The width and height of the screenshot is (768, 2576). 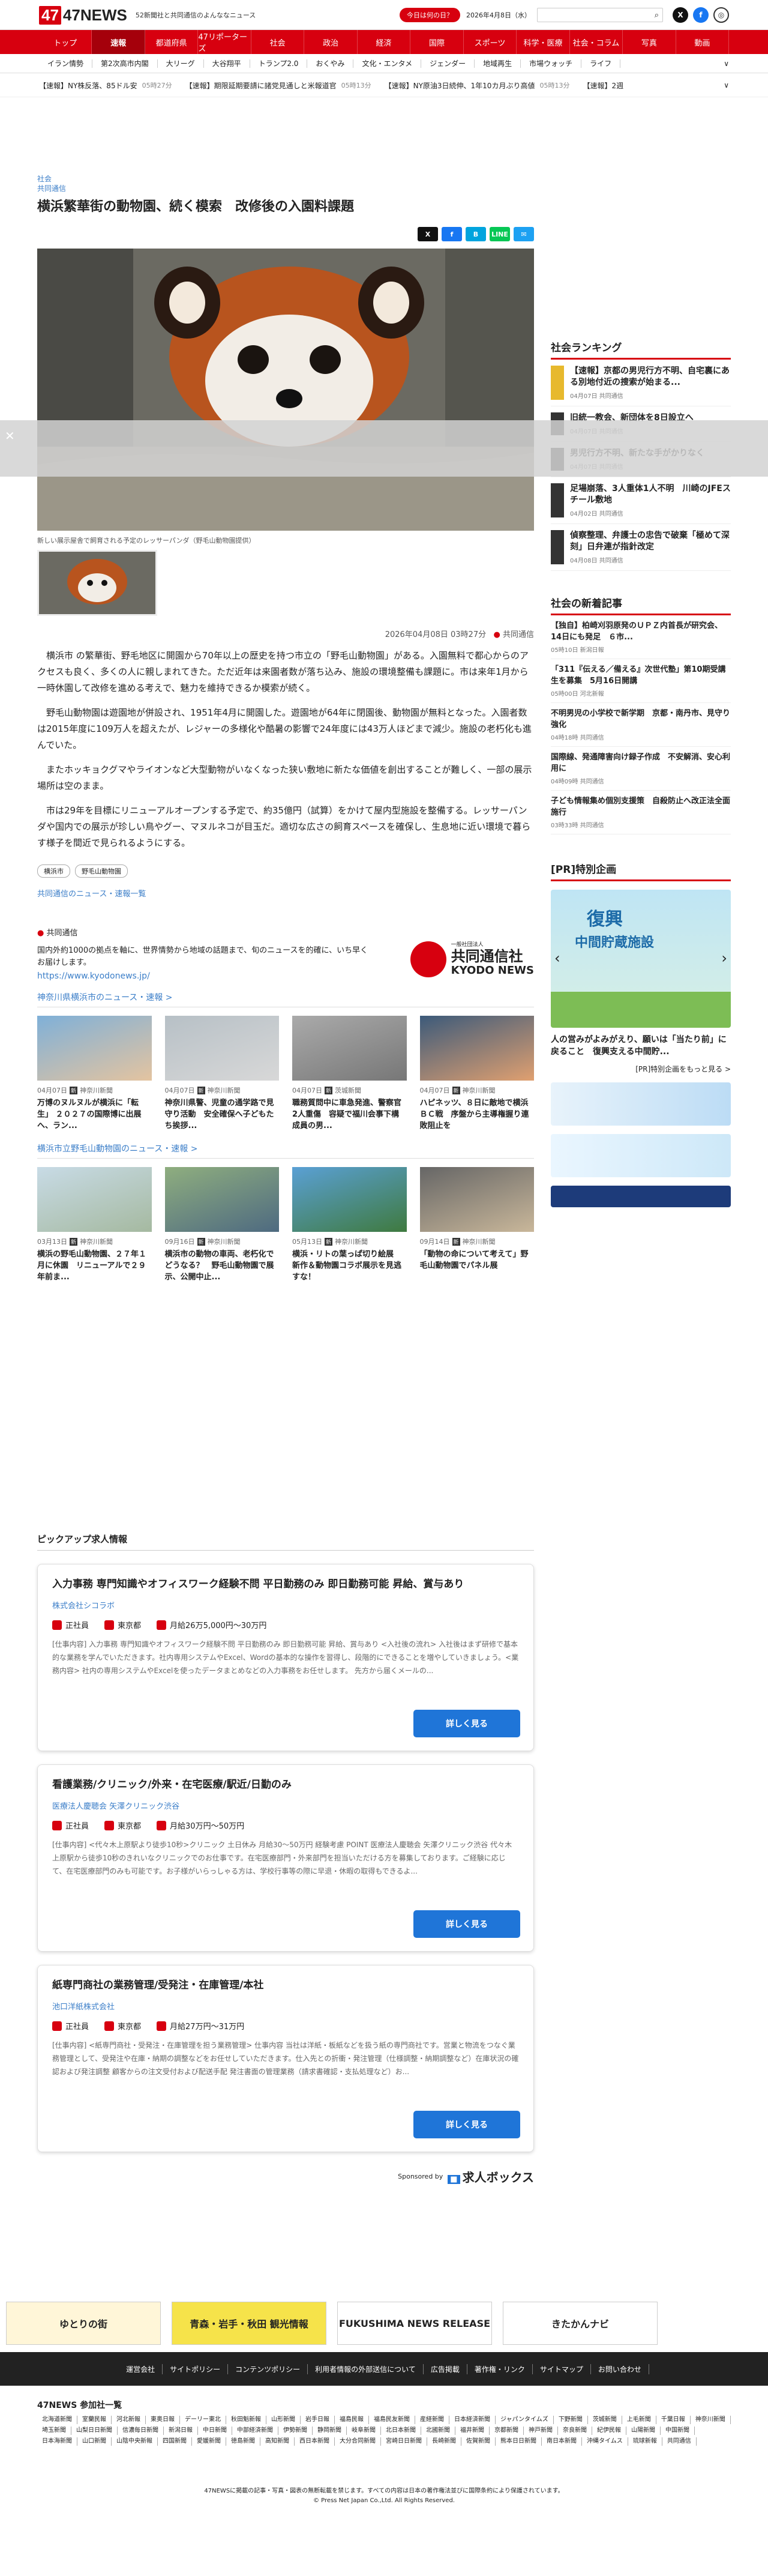 I want to click on member-site-link: 京都新聞, so click(x=507, y=2431).